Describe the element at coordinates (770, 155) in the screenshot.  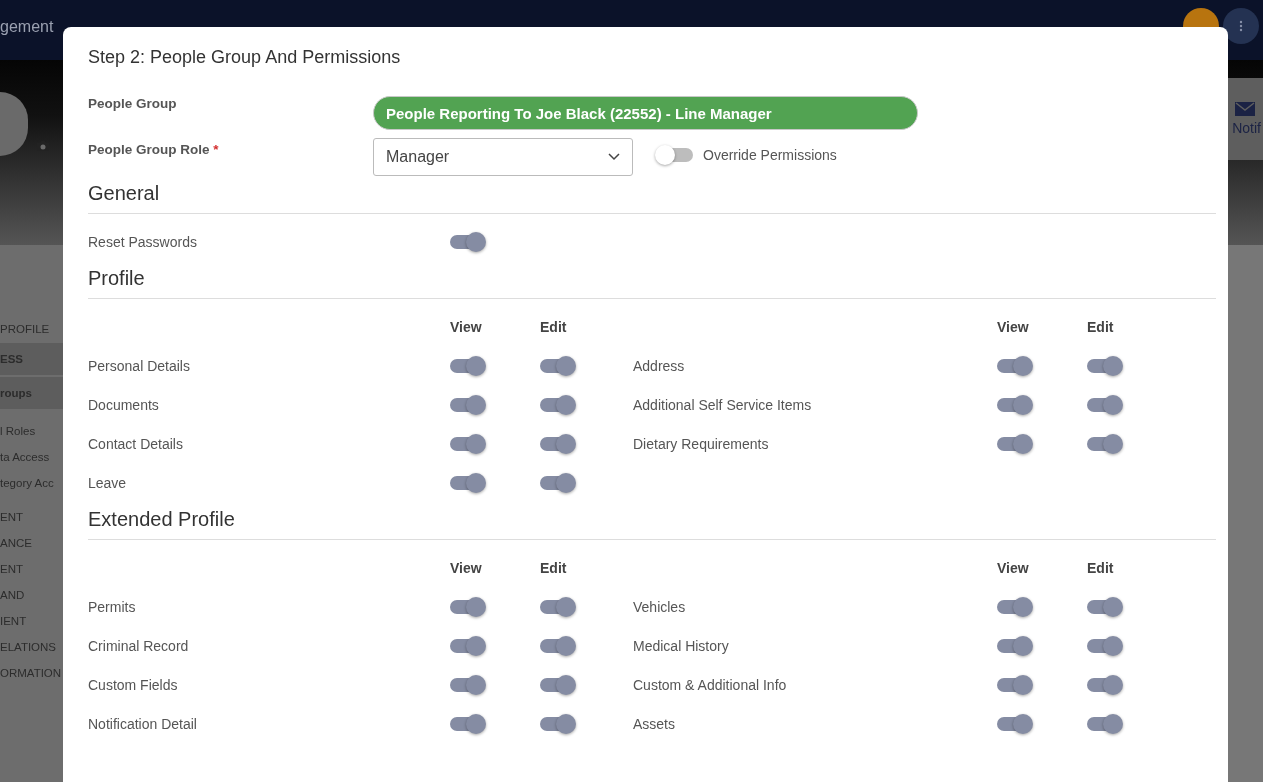
I see `toggle-label: Override Permissions` at that location.